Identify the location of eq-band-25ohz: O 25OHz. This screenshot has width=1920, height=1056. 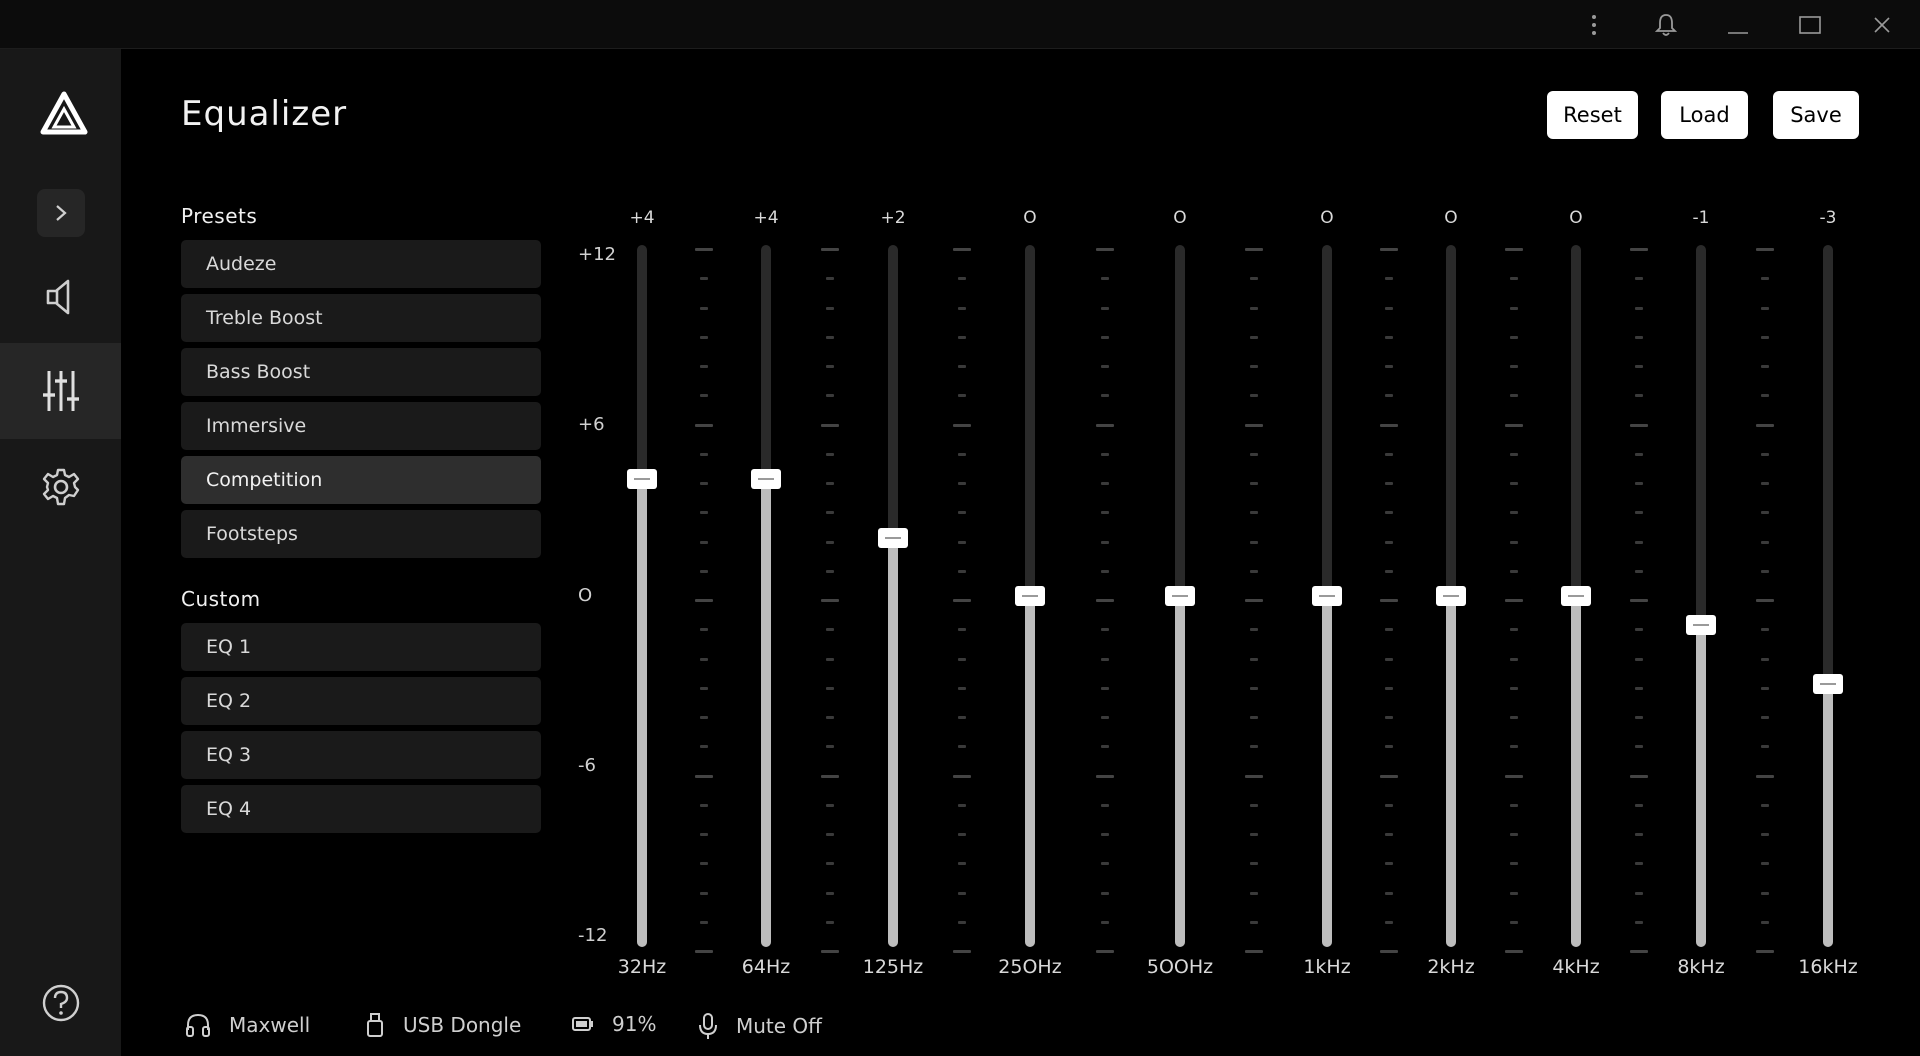
(1029, 590).